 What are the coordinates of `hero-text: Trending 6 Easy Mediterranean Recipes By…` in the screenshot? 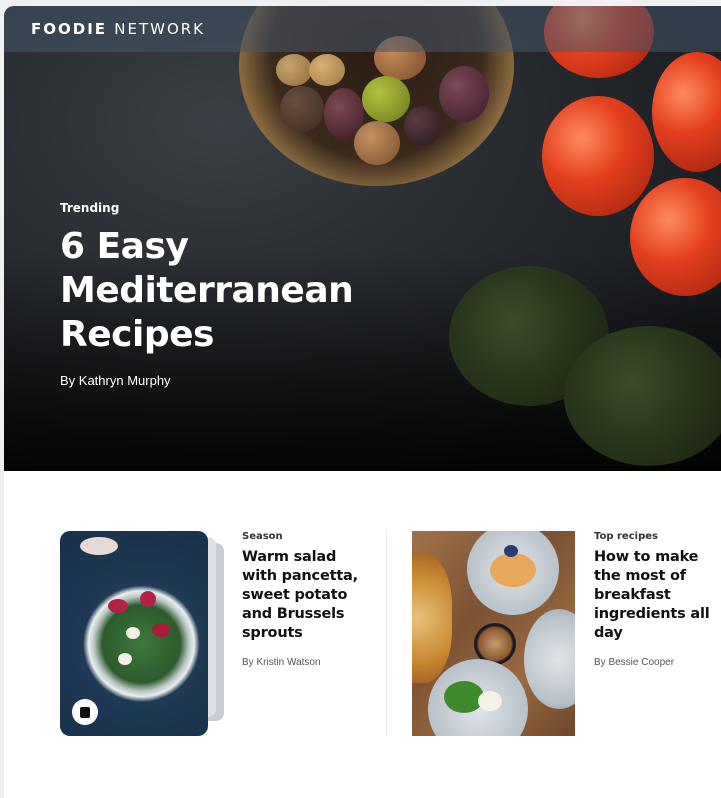 It's located at (225, 294).